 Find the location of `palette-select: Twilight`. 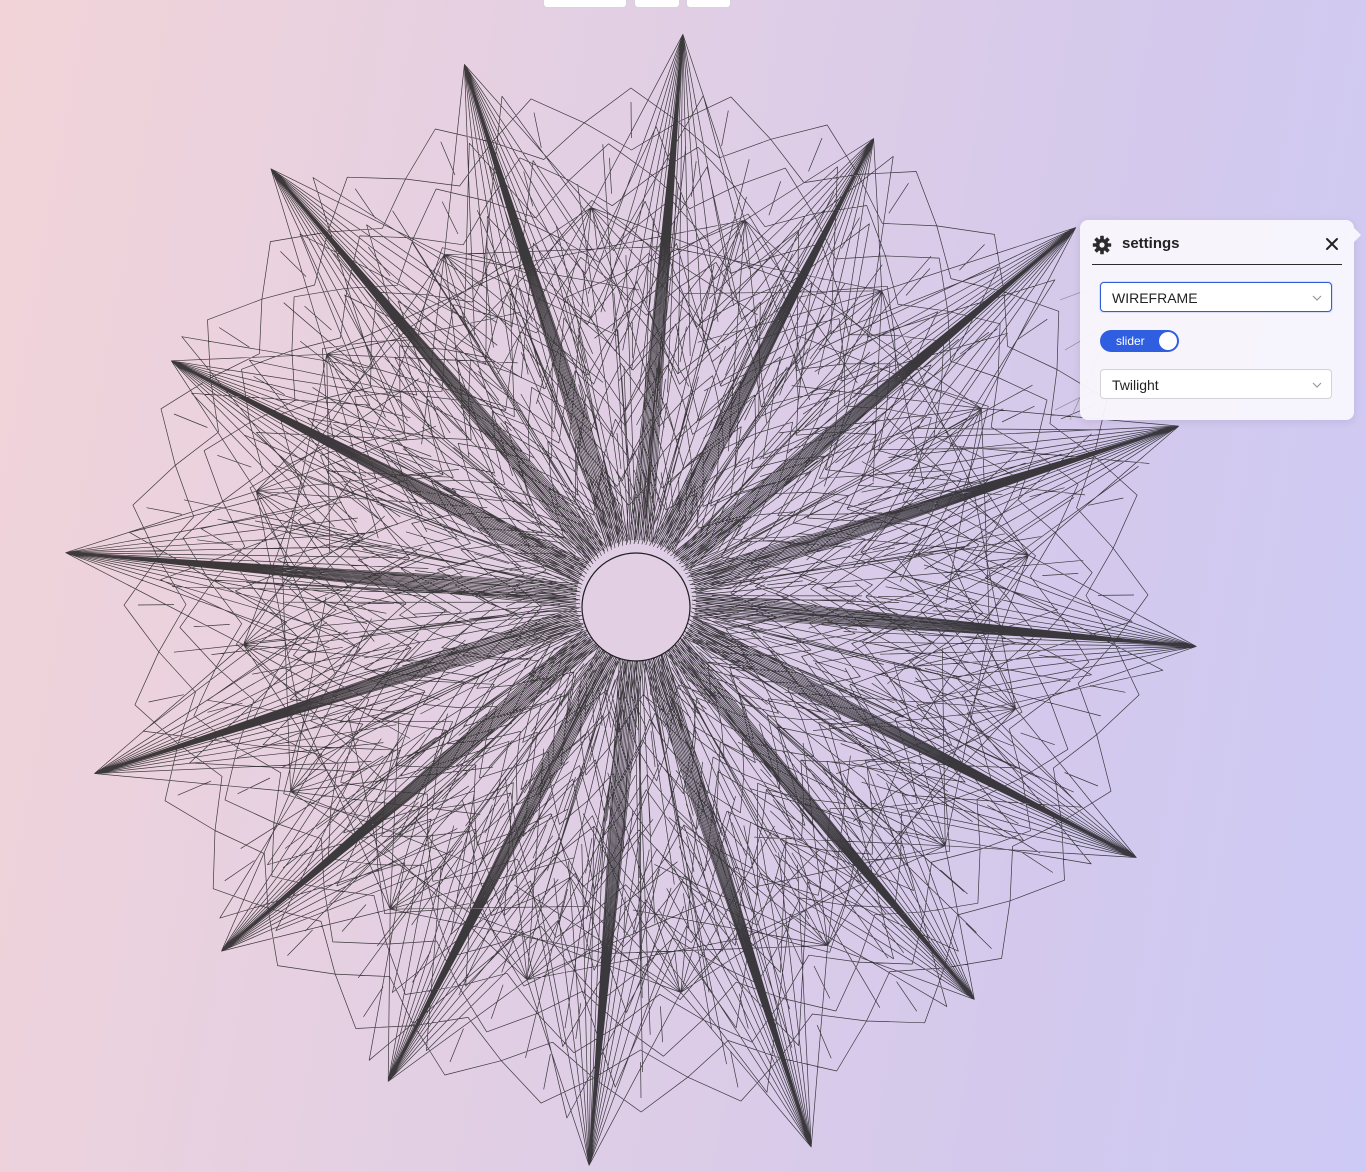

palette-select: Twilight is located at coordinates (1216, 384).